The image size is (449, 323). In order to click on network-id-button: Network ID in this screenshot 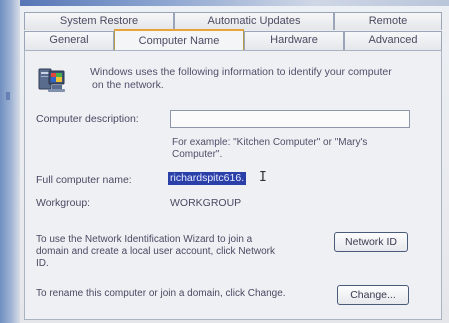, I will do `click(371, 242)`.